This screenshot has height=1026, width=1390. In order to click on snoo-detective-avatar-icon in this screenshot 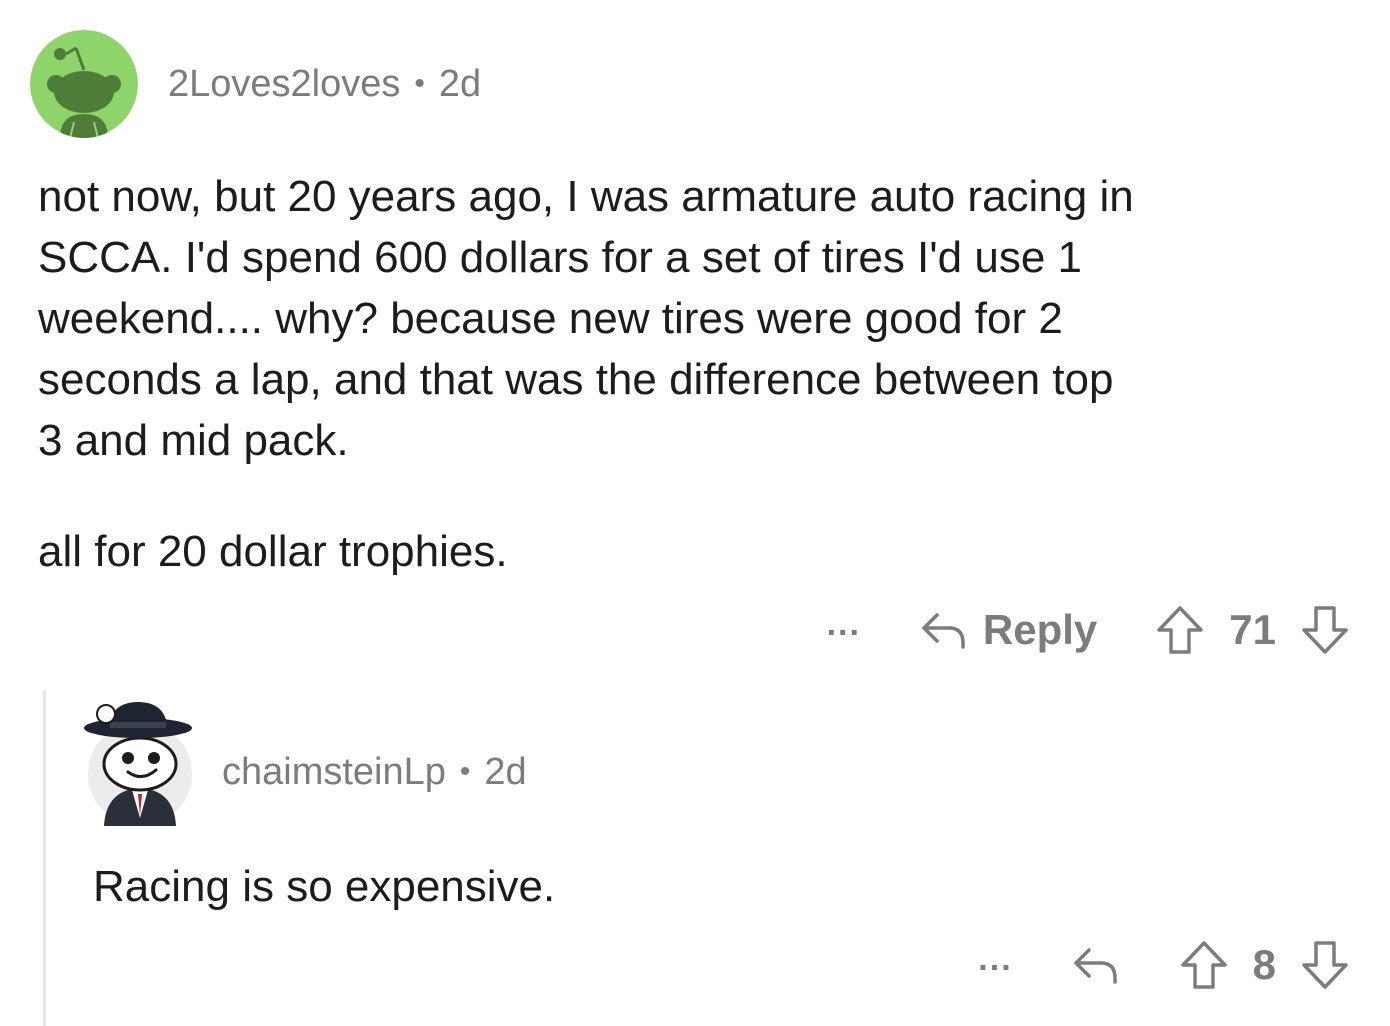, I will do `click(138, 764)`.